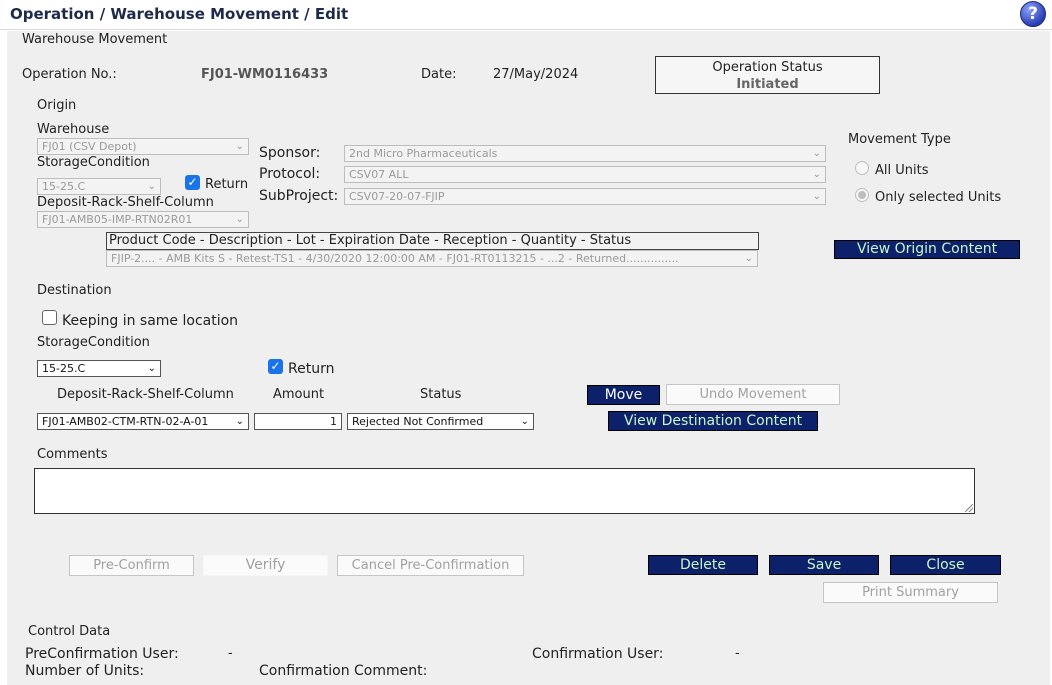 Image resolution: width=1052 pixels, height=685 pixels. Describe the element at coordinates (585, 196) in the screenshot. I see `subproject-select: CSV07-20-07-FJIP ⌄` at that location.